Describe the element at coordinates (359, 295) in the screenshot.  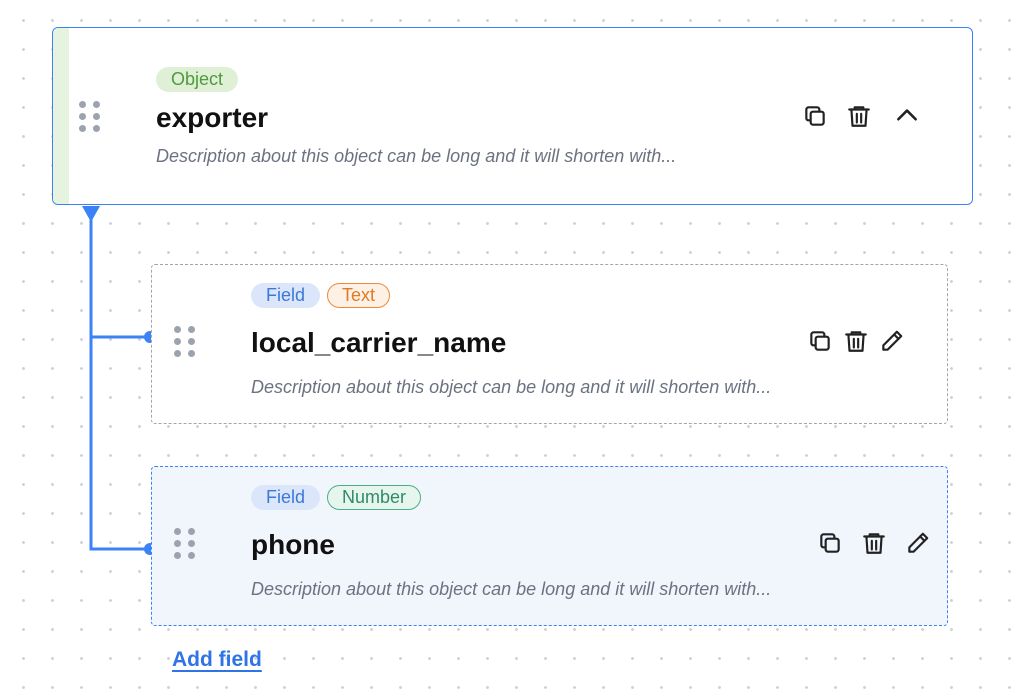
I see `type-badge-text: Text` at that location.